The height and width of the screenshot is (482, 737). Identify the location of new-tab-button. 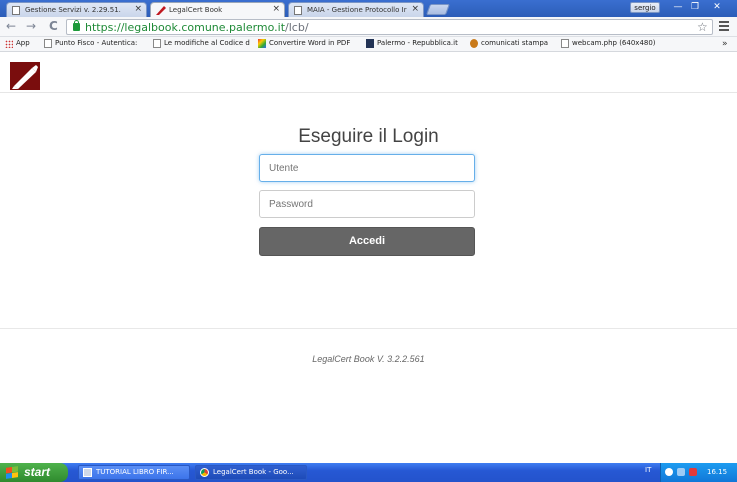
(438, 9).